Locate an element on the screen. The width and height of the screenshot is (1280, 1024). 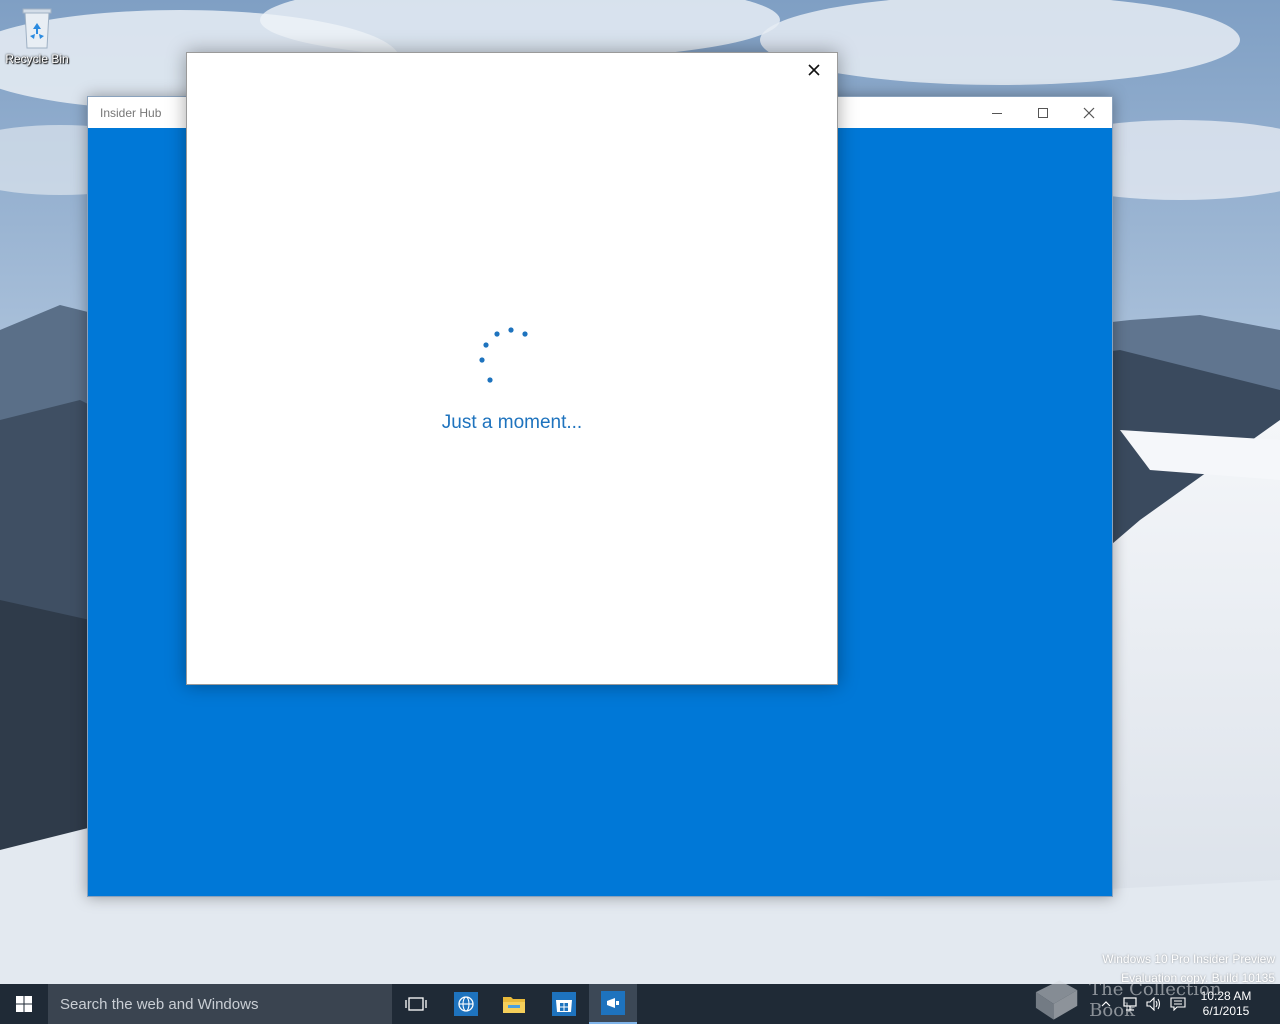
clock: 10:28 AM 6/1/2015 is located at coordinates (1226, 1004).